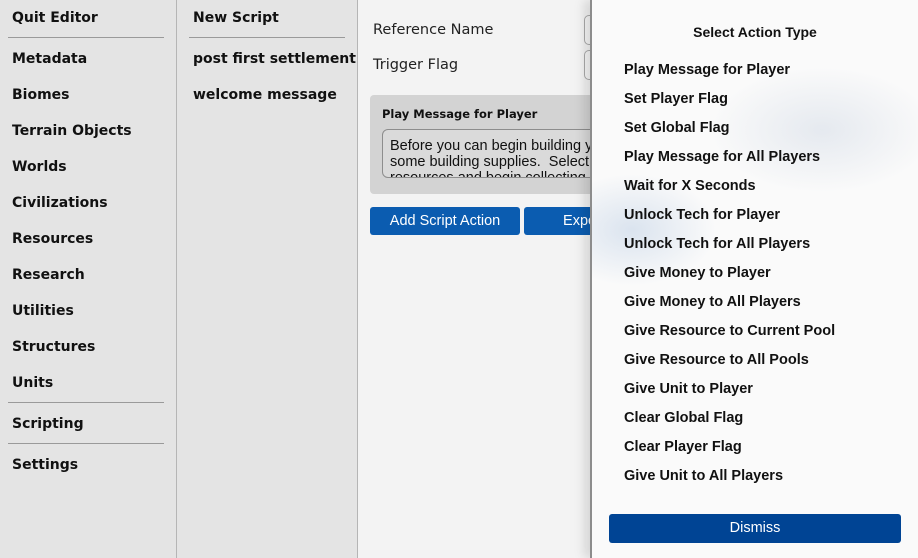 Image resolution: width=918 pixels, height=558 pixels. Describe the element at coordinates (55, 18) in the screenshot. I see `quit-editor-button: Quit Editor` at that location.